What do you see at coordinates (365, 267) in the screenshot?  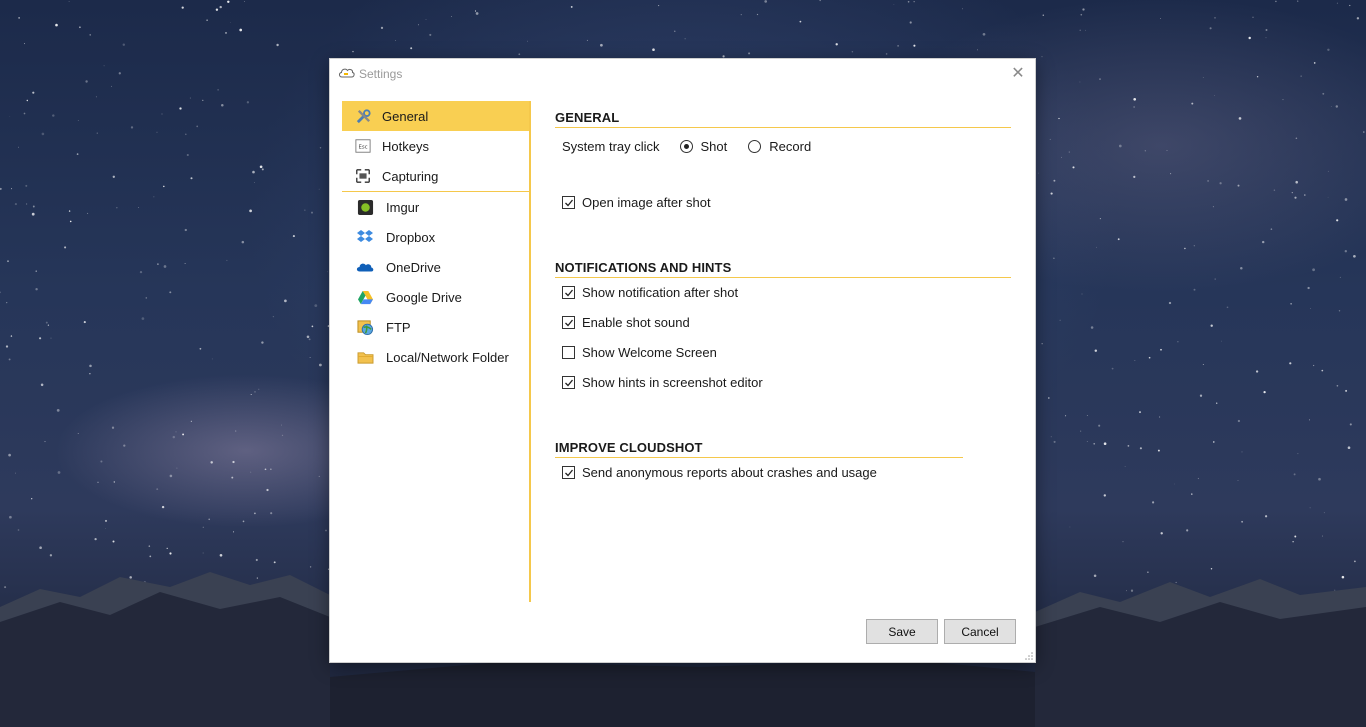 I see `onedrive-icon` at bounding box center [365, 267].